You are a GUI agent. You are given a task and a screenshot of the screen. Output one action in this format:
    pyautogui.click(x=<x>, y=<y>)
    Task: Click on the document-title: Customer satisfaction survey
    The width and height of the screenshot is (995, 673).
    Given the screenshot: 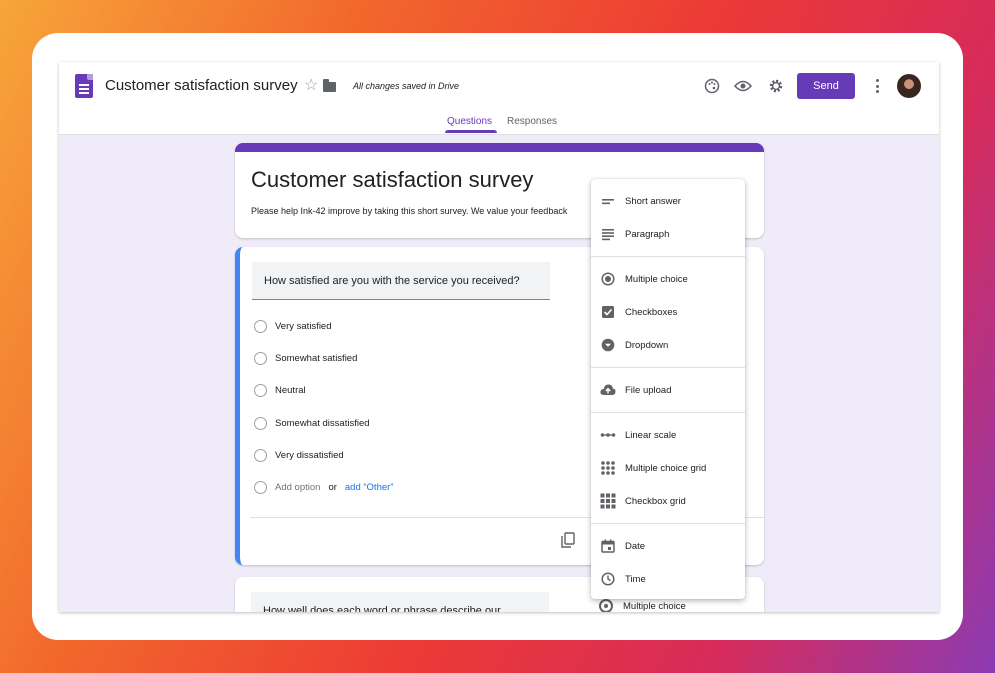 What is the action you would take?
    pyautogui.click(x=201, y=85)
    